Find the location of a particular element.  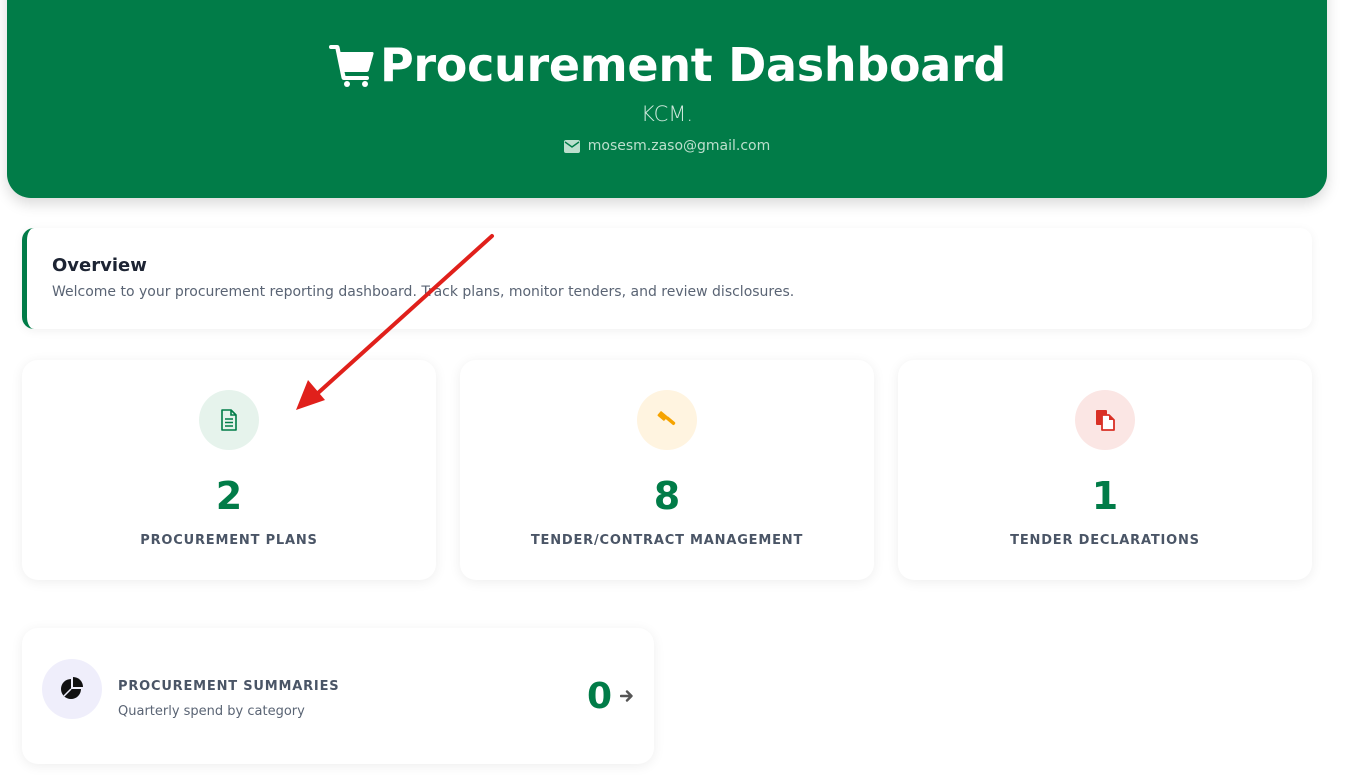

email-row: mosesm.zaso@gmail.com is located at coordinates (667, 146).